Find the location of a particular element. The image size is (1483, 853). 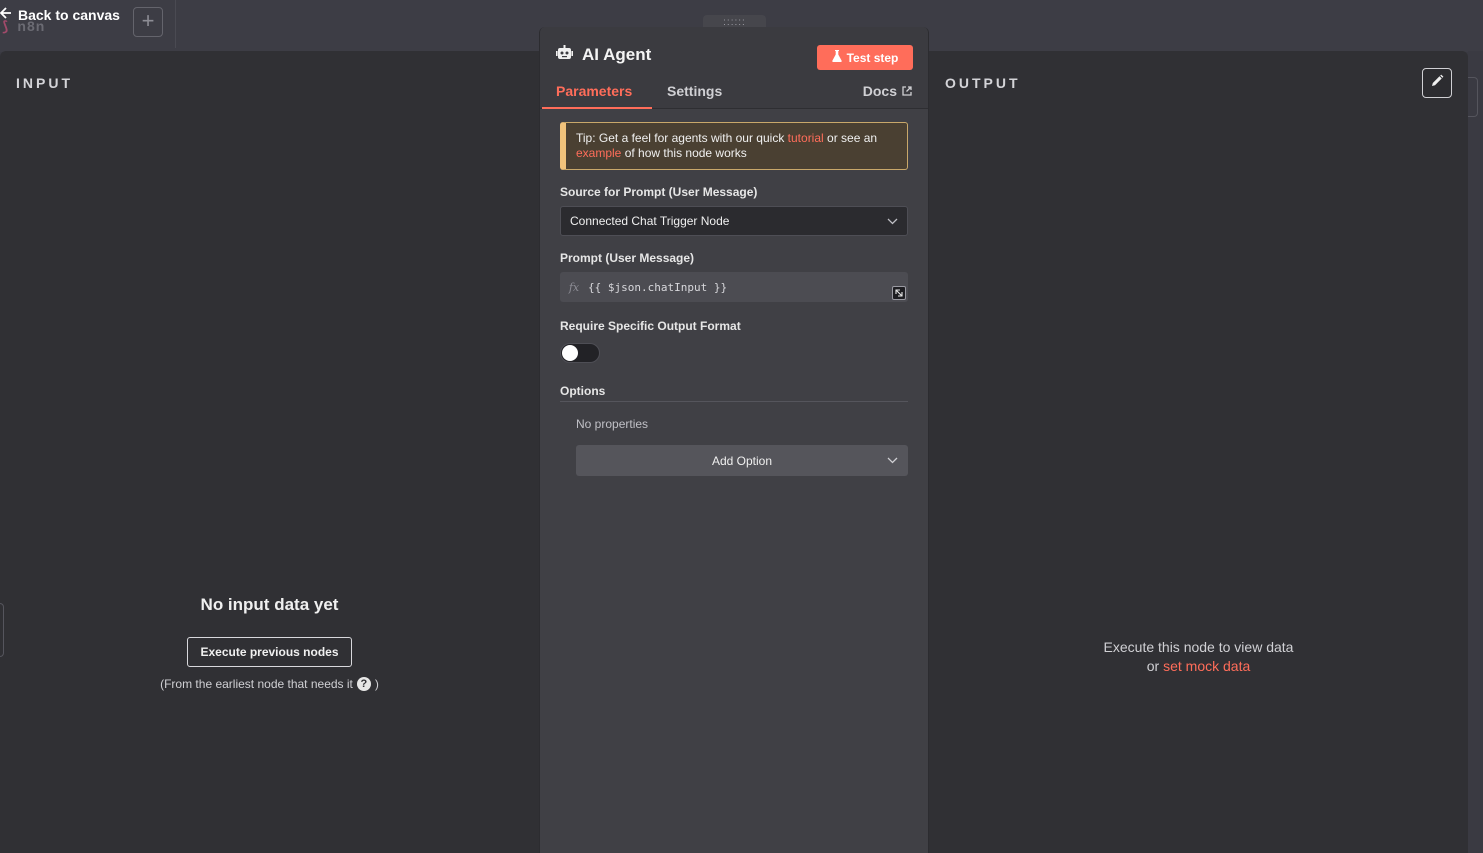

arrow-left-icon is located at coordinates (6, 14).